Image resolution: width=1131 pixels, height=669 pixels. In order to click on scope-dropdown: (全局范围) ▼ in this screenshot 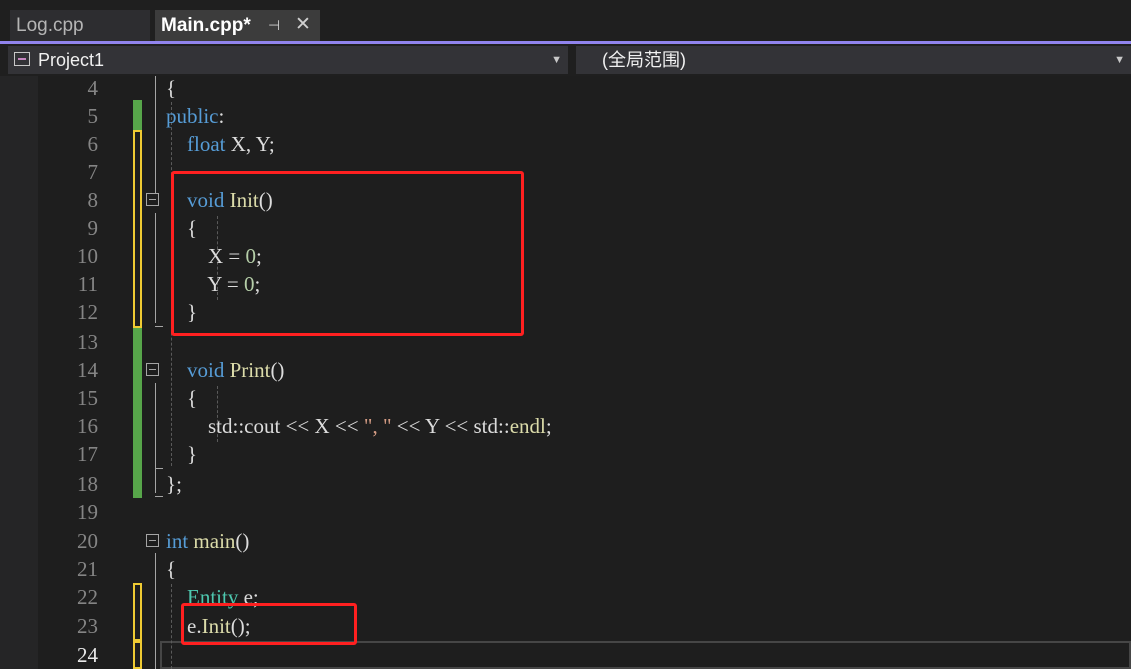, I will do `click(853, 60)`.